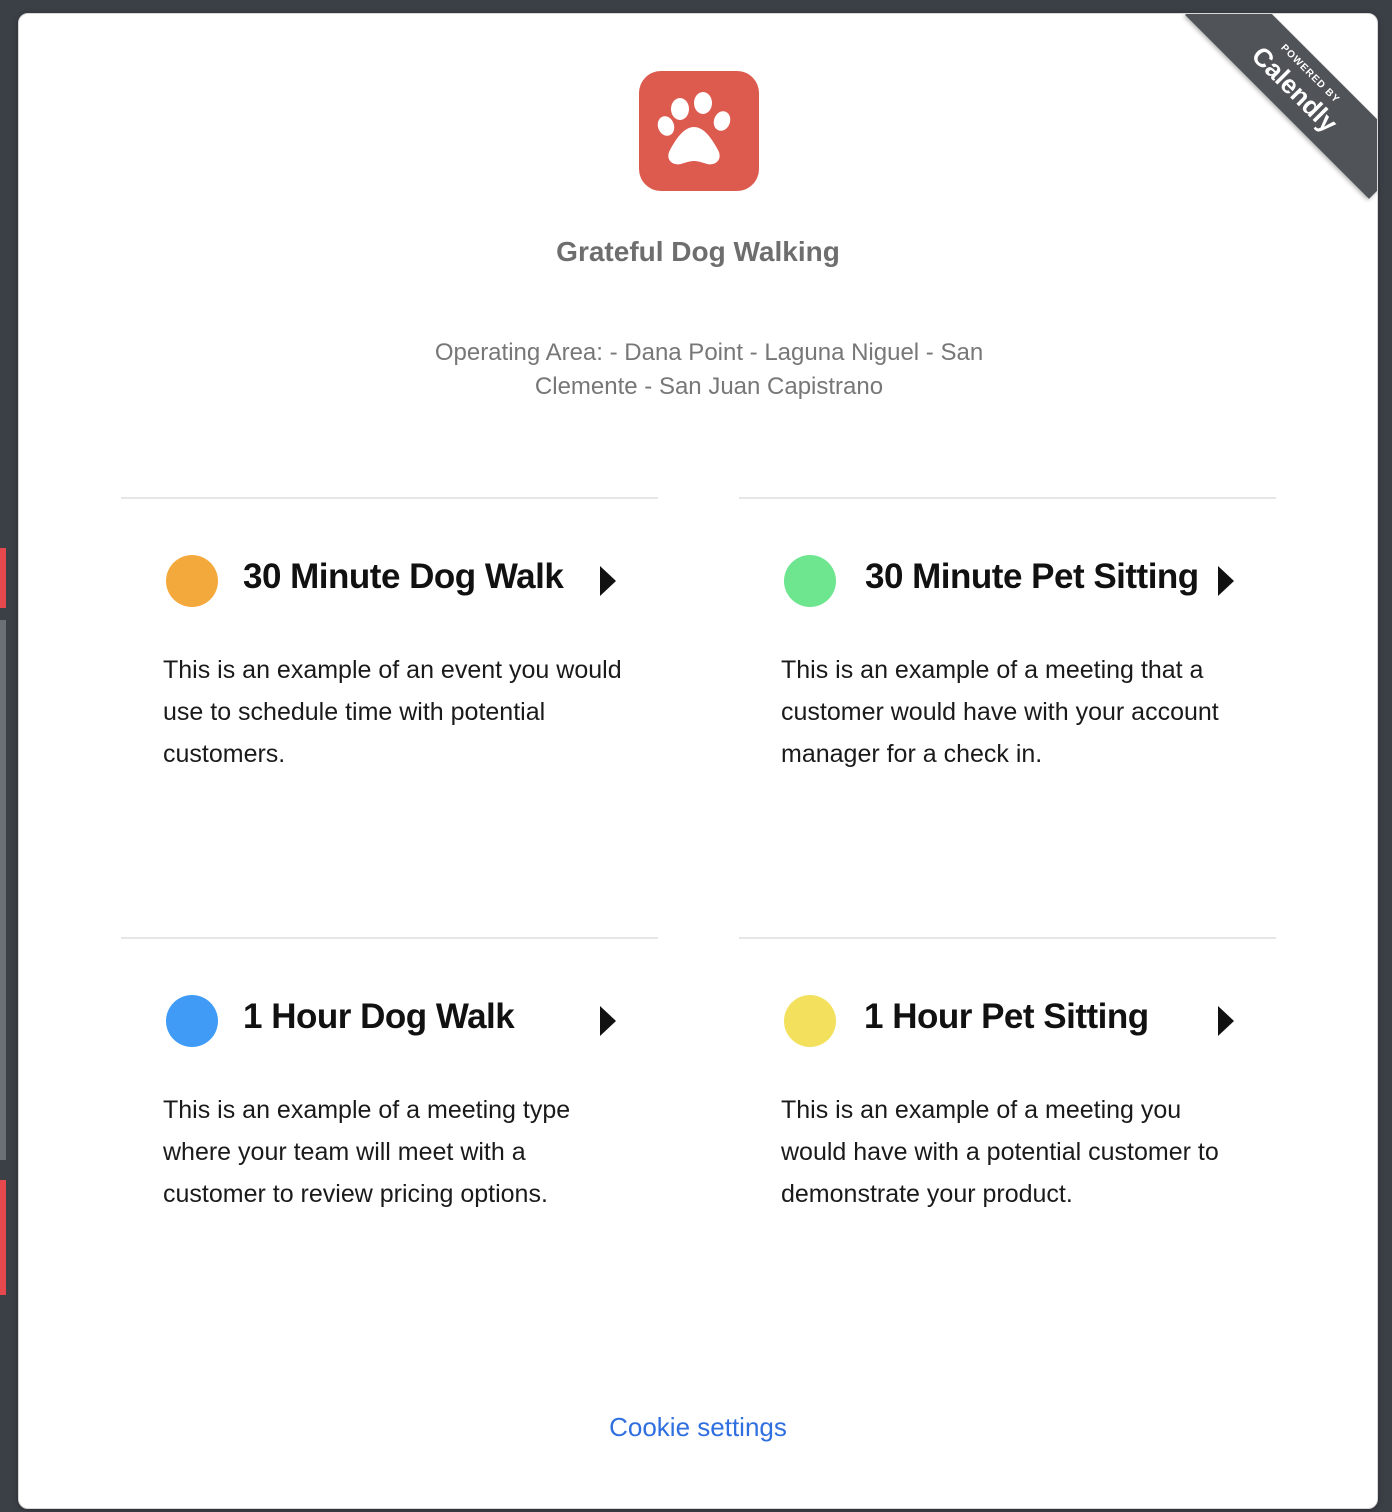 The width and height of the screenshot is (1392, 1512). I want to click on event-type-link: 30 Minute Pet Sitting, so click(1024, 581).